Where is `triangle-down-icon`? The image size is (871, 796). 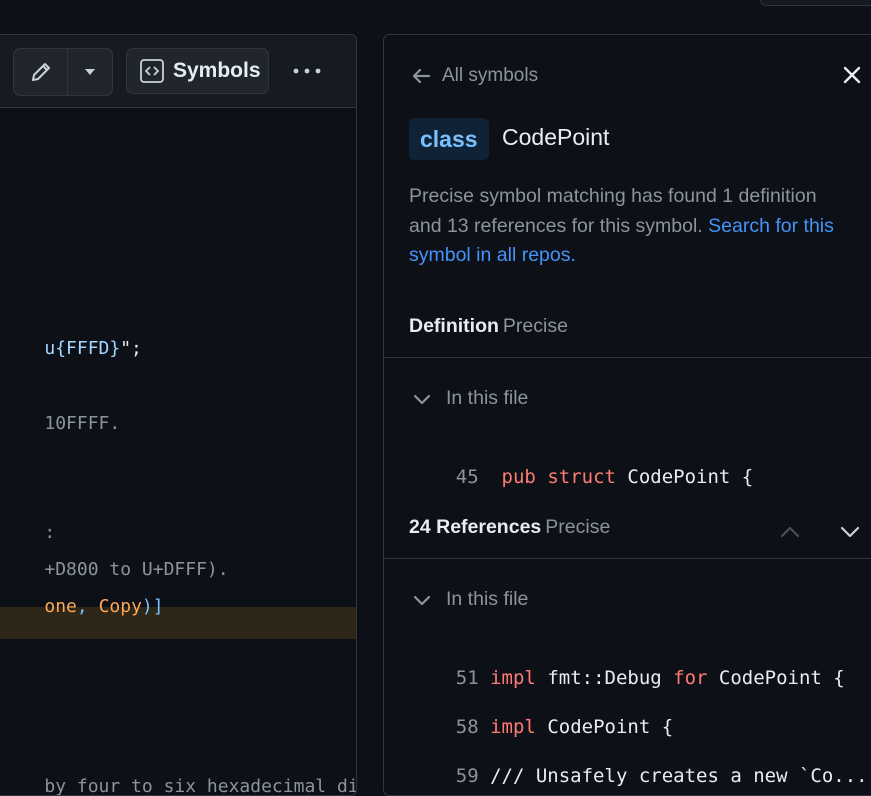
triangle-down-icon is located at coordinates (90, 72).